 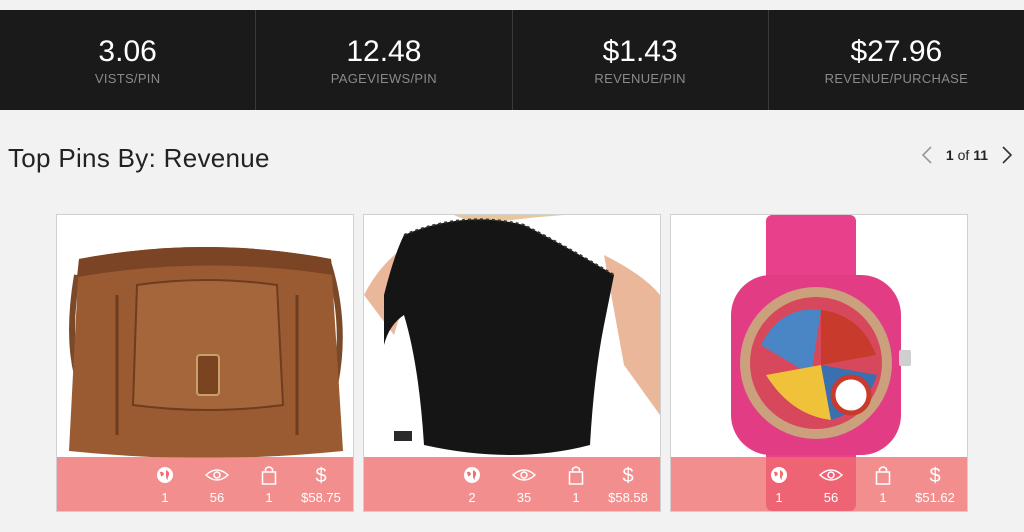 I want to click on metric-revenue: $ $51.62, so click(x=935, y=484).